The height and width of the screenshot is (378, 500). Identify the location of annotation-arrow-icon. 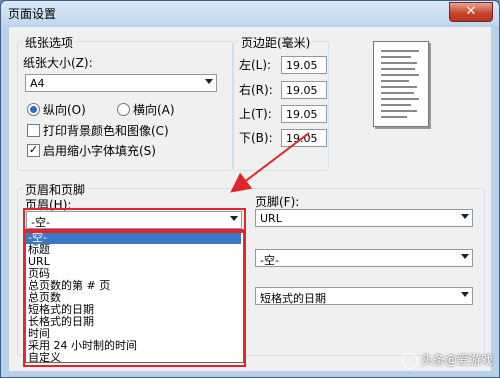
(270, 162).